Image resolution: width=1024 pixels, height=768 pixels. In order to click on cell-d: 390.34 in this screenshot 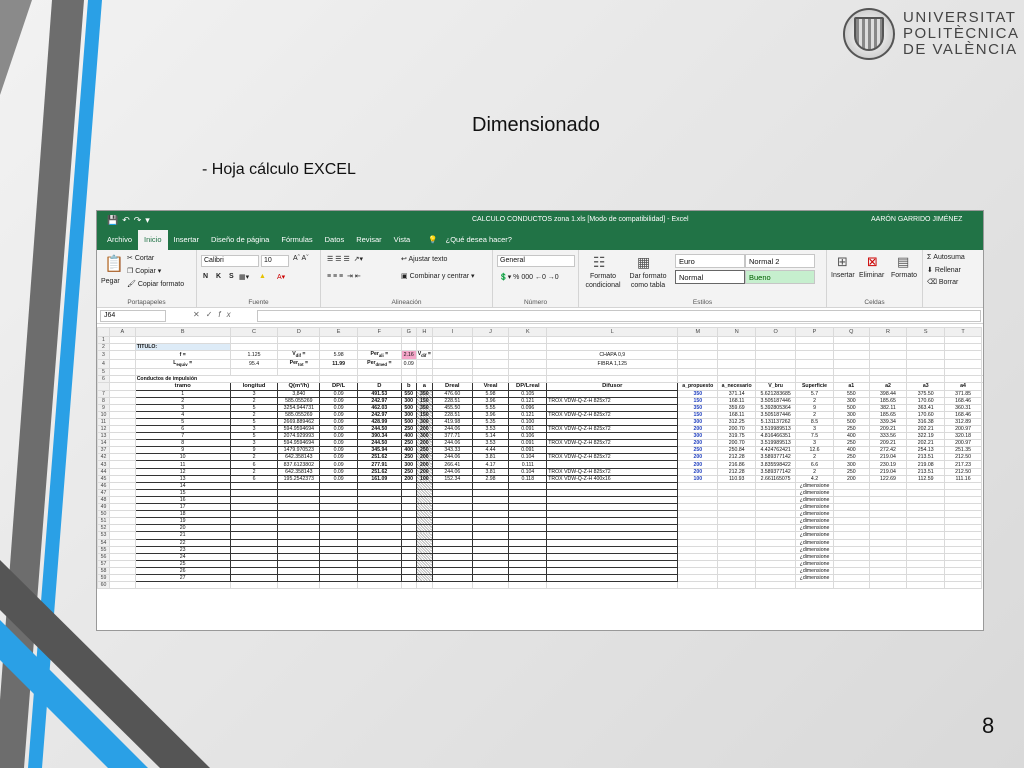, I will do `click(379, 436)`.